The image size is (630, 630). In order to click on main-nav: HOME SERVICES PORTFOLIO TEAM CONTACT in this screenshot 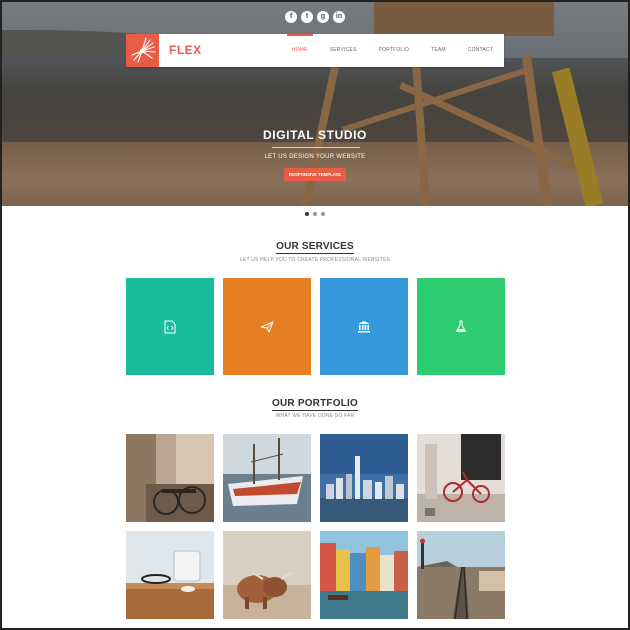, I will do `click(392, 50)`.